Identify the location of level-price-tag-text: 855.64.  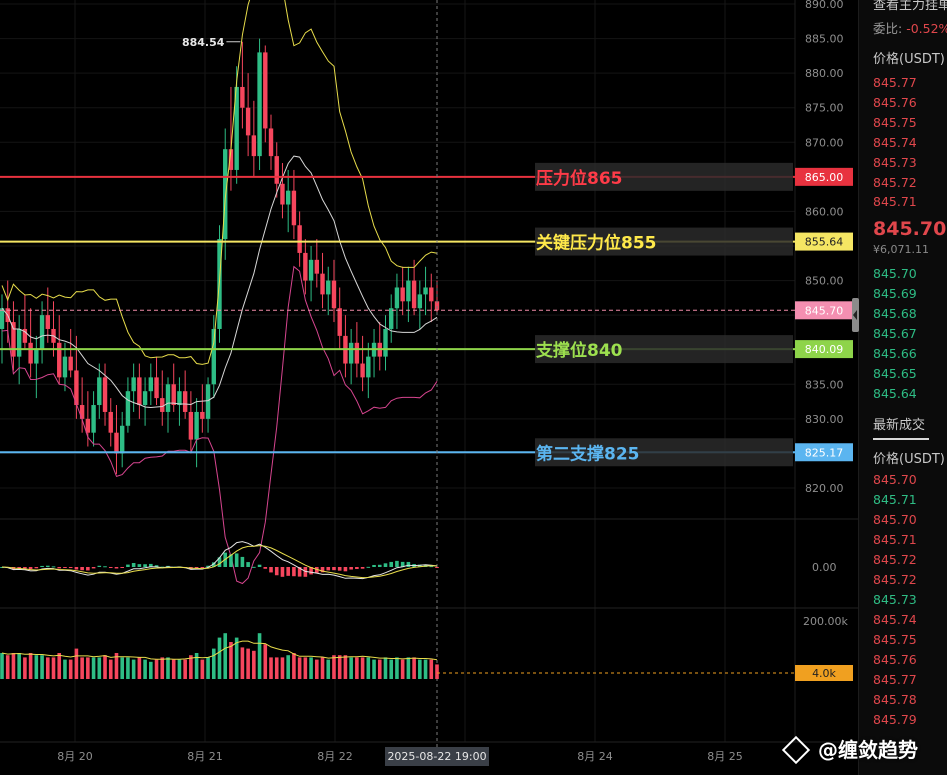
(824, 242).